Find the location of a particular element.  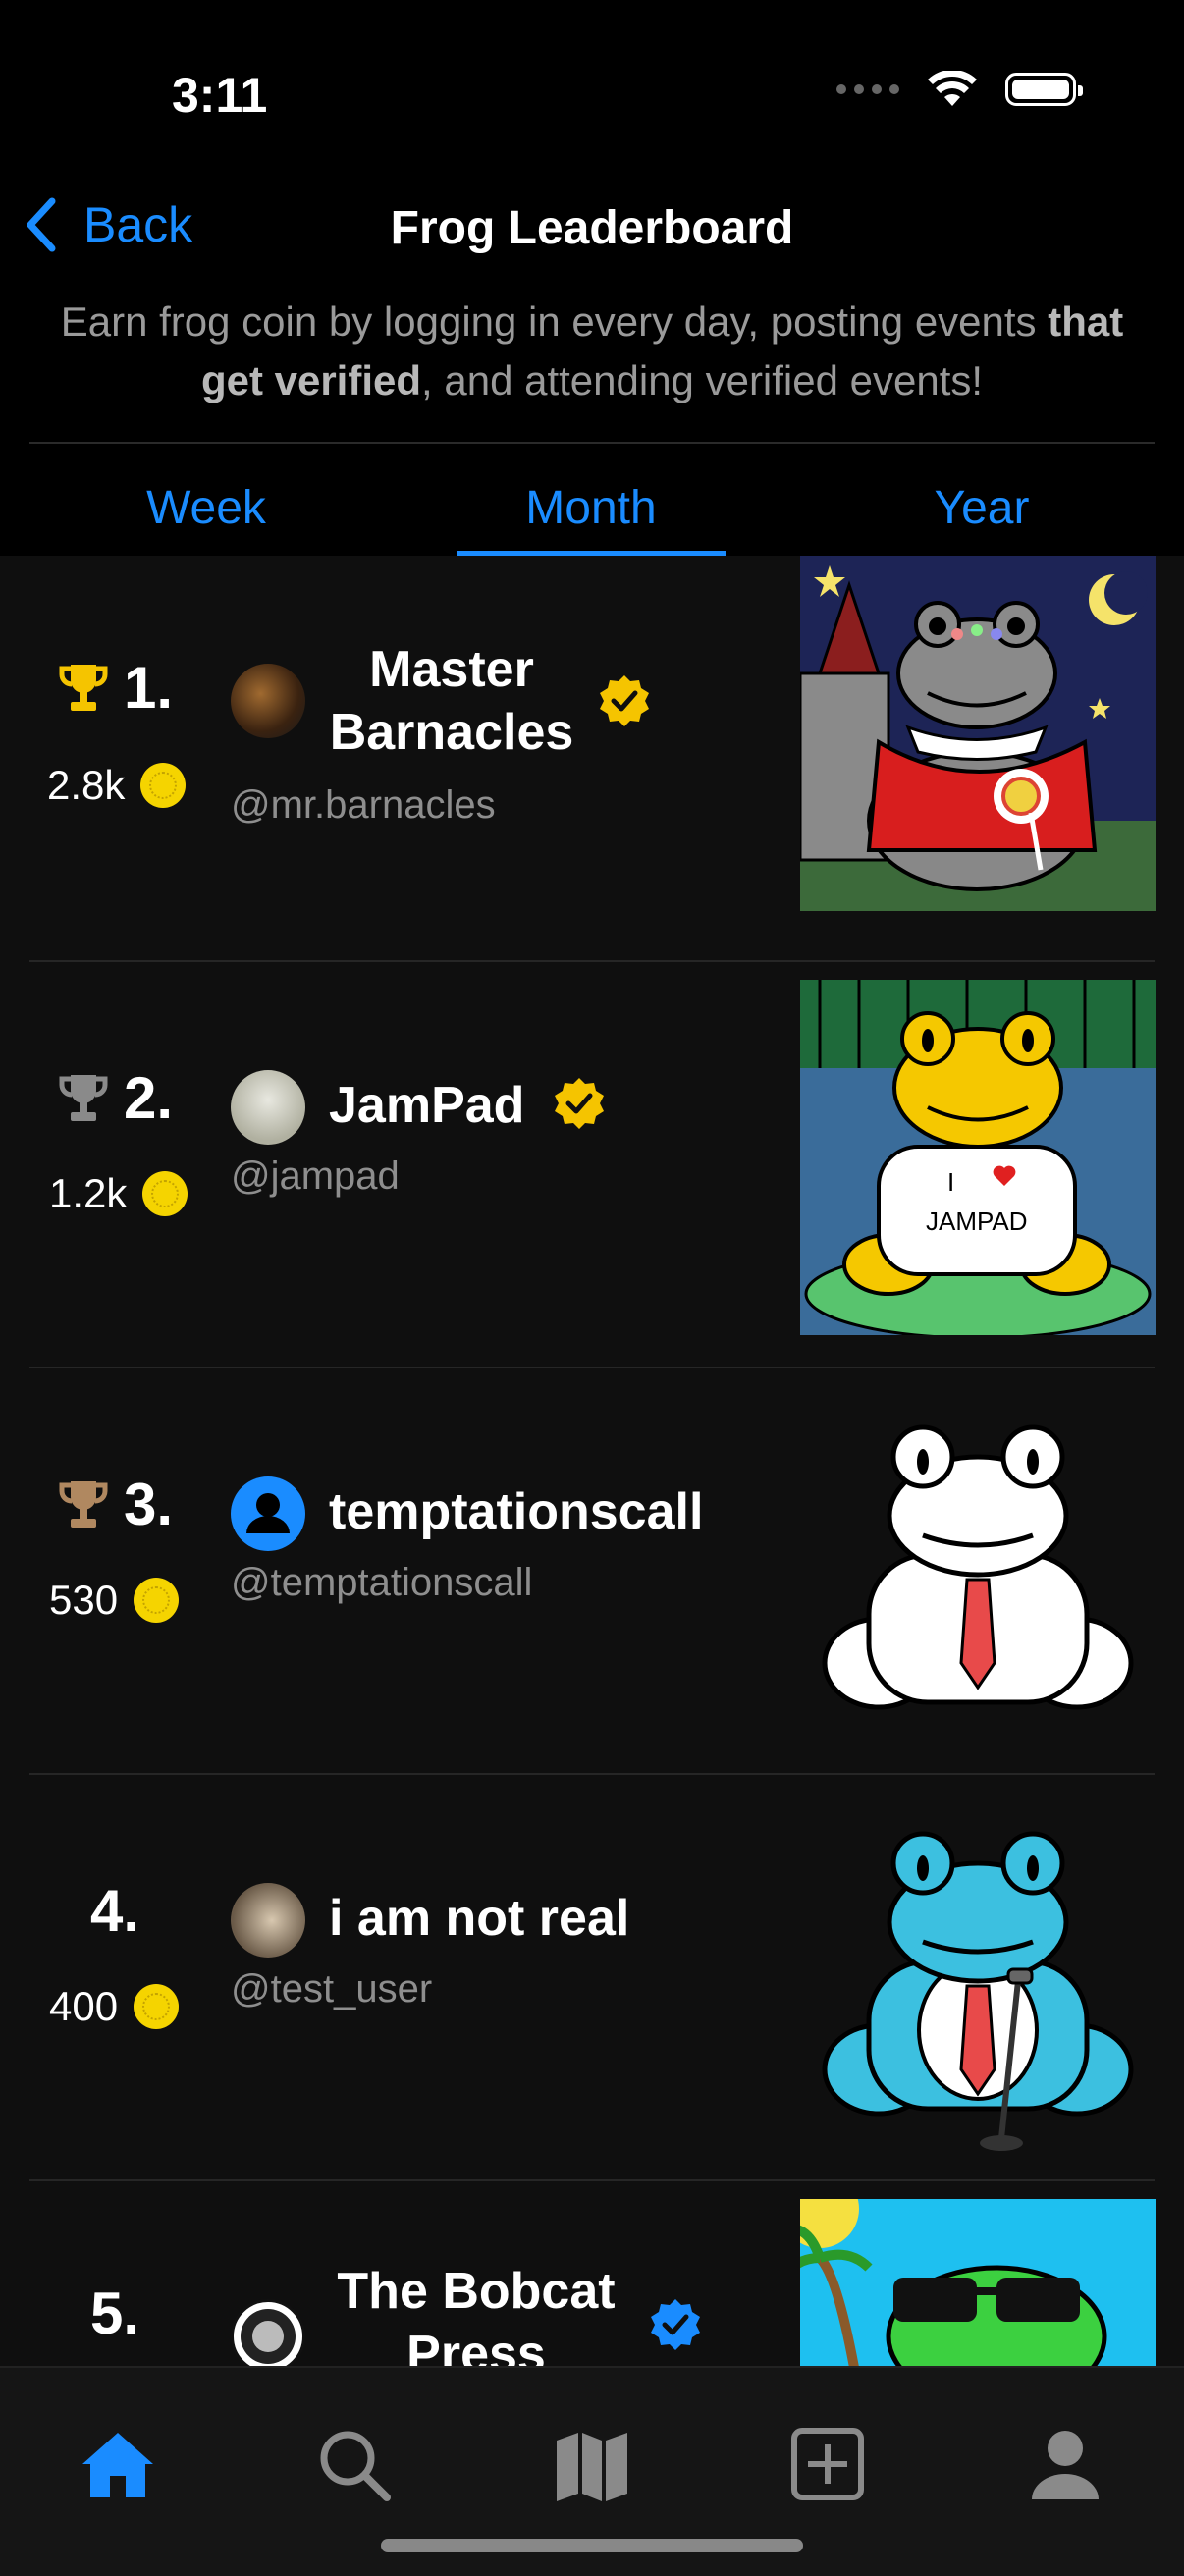

coin-amount: 2.8k is located at coordinates (86, 785).